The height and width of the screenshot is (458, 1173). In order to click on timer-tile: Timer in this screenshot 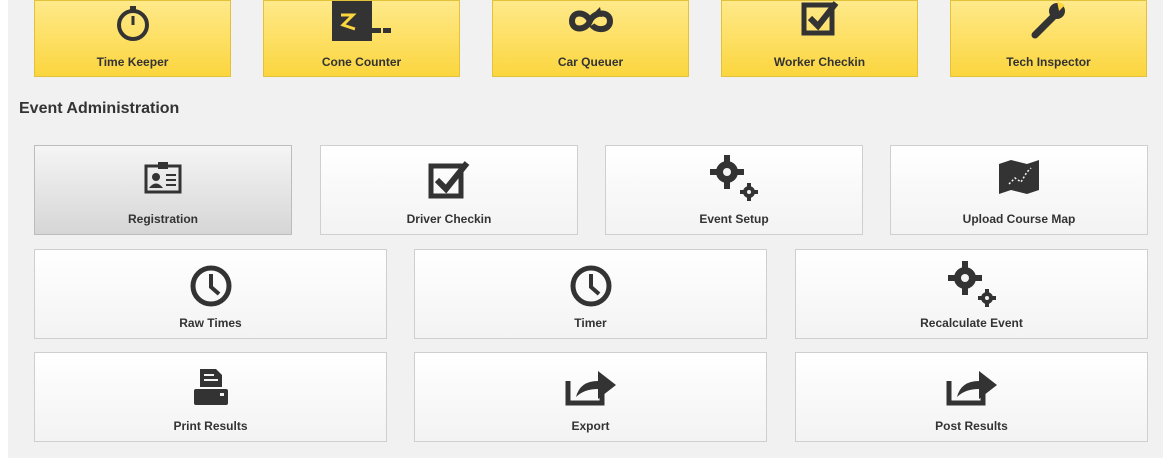, I will do `click(590, 294)`.